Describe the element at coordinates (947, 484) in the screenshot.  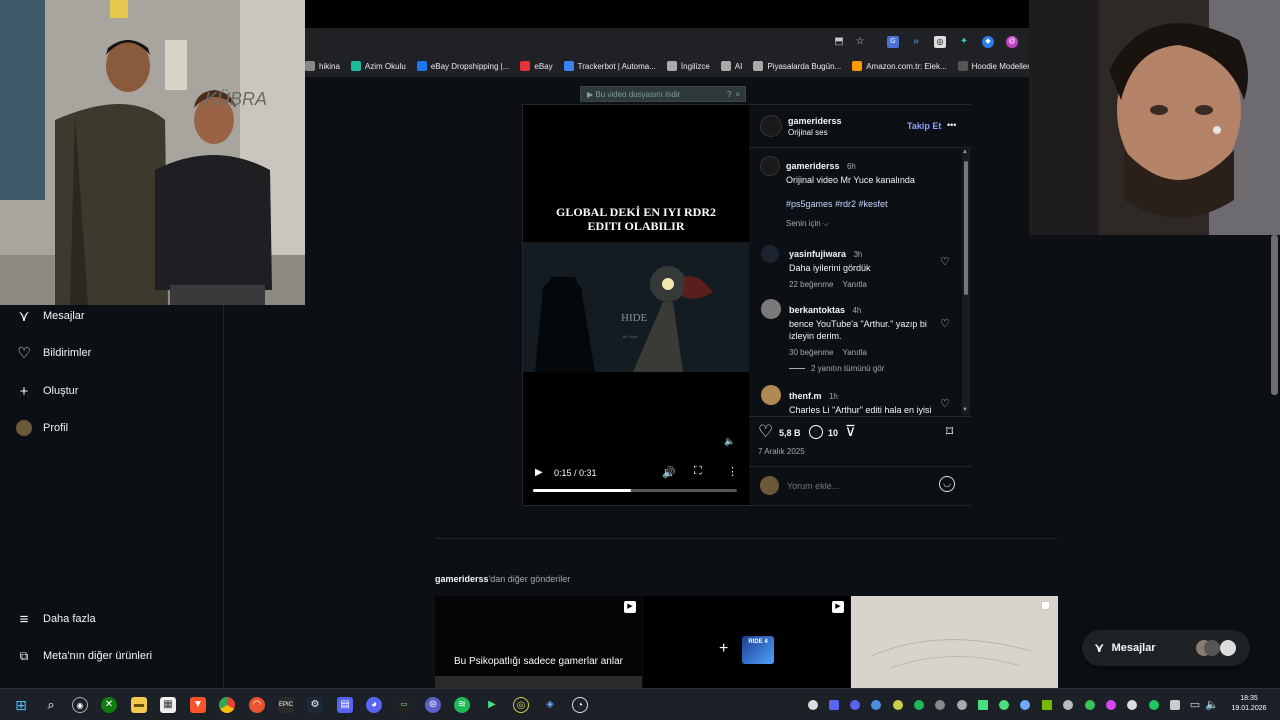
I see `emoji-icon: ◡` at that location.